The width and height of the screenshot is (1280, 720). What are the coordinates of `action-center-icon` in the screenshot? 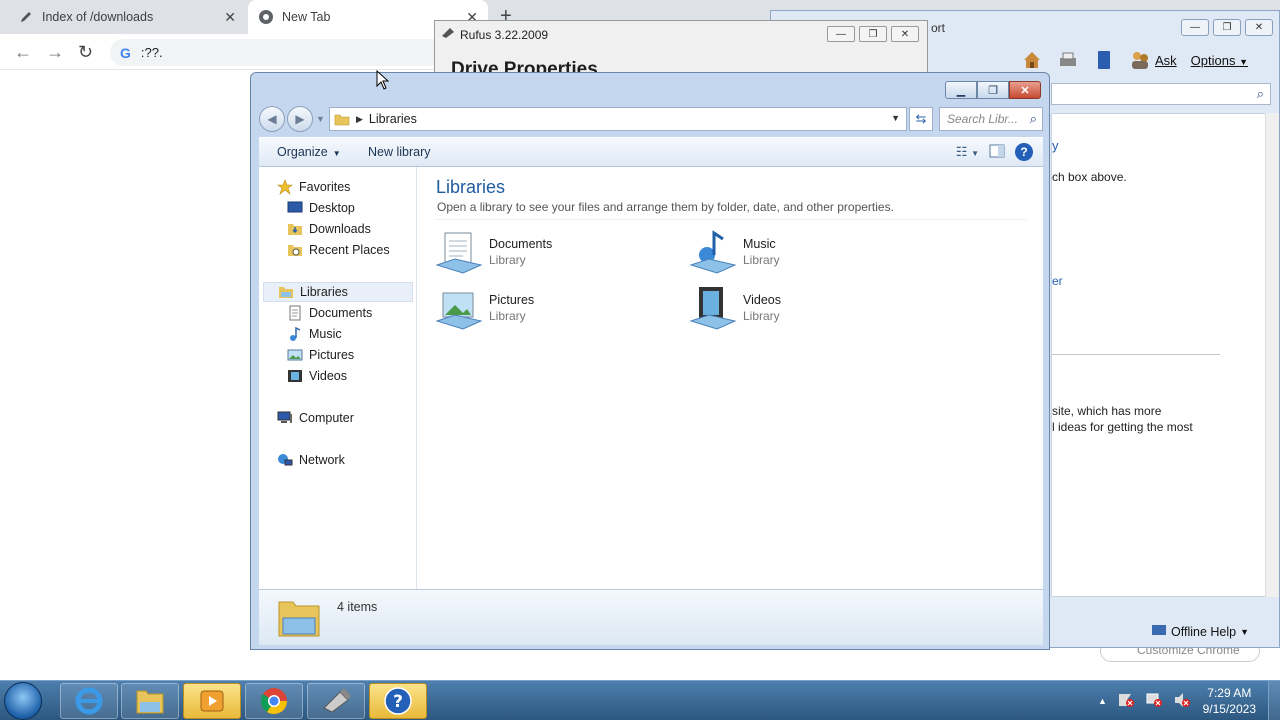 It's located at (1126, 701).